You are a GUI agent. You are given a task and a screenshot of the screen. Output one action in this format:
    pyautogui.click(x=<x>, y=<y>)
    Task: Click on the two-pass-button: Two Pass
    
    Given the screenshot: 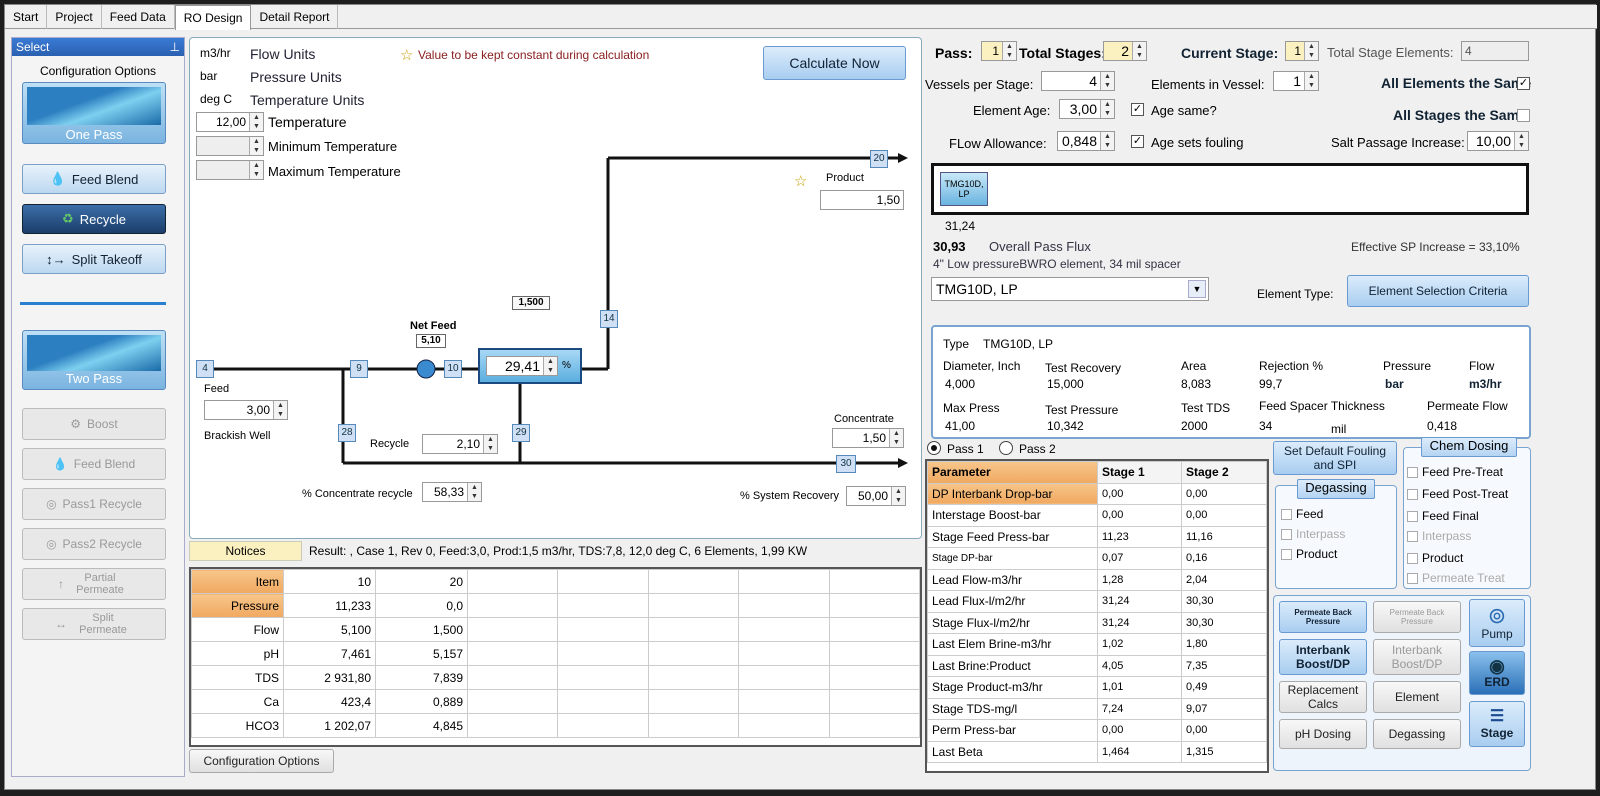 What is the action you would take?
    pyautogui.click(x=94, y=360)
    